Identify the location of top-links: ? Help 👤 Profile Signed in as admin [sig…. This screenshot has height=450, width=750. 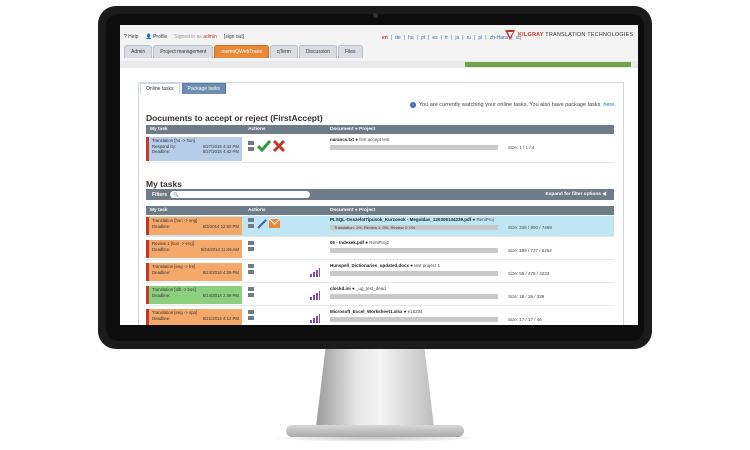
(184, 37).